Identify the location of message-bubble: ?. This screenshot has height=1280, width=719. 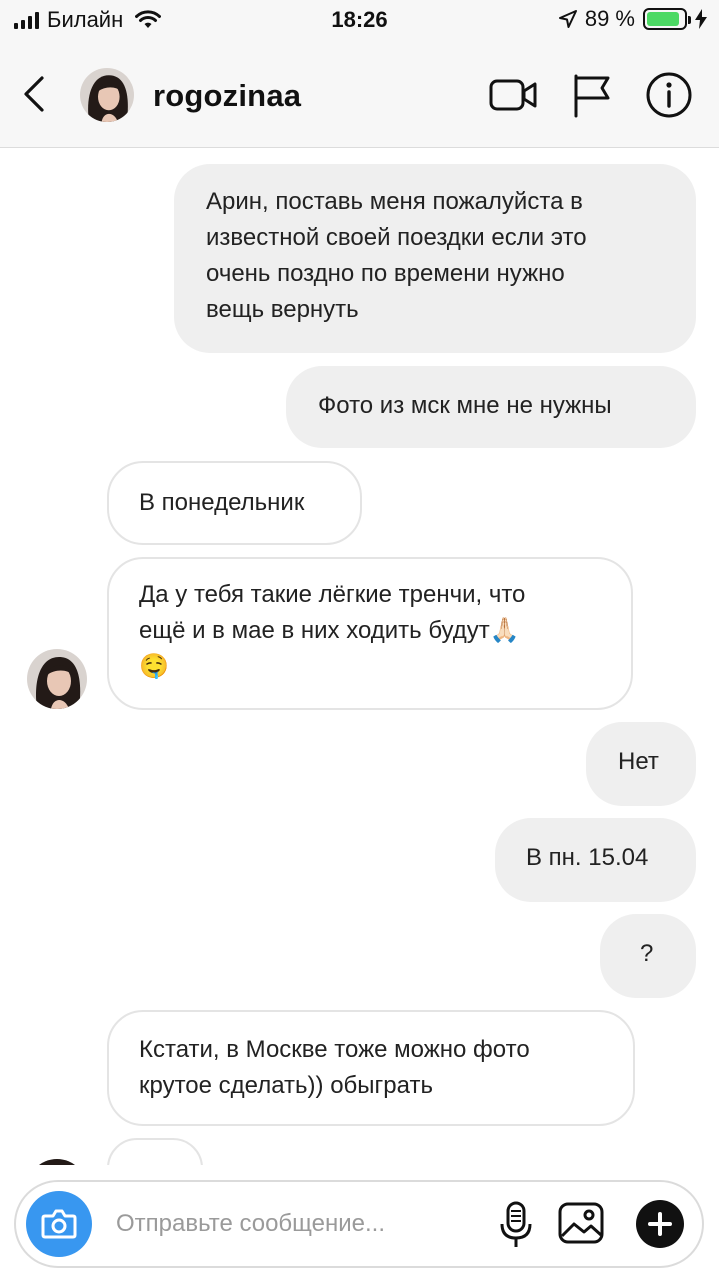
(648, 956).